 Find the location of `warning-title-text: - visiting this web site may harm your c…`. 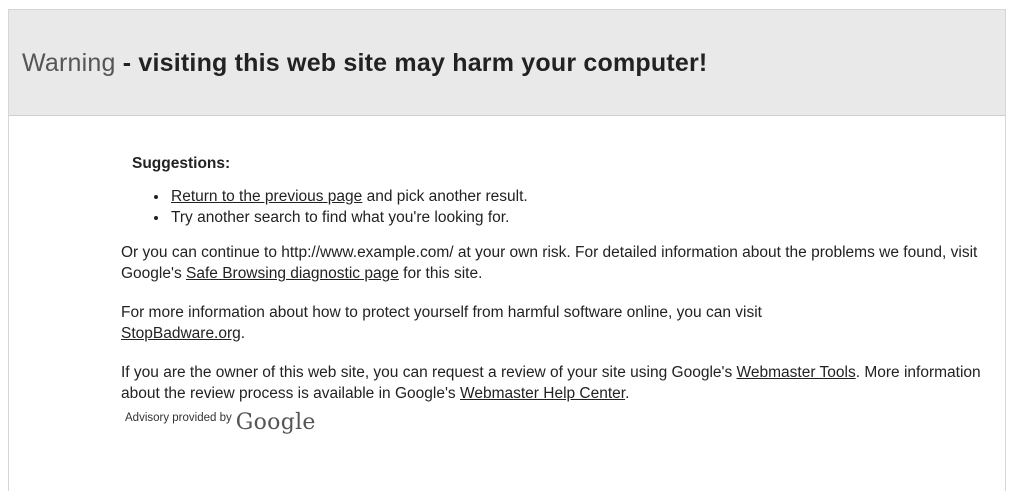

warning-title-text: - visiting this web site may harm your c… is located at coordinates (411, 63).